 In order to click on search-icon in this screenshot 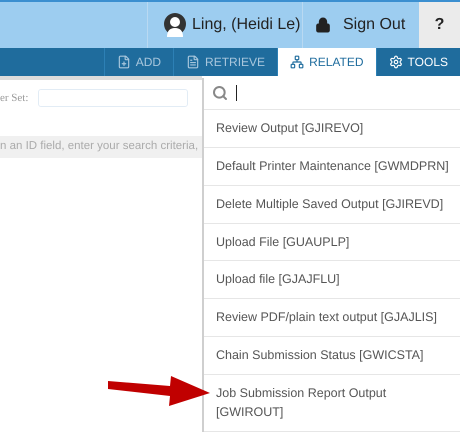, I will do `click(220, 93)`.